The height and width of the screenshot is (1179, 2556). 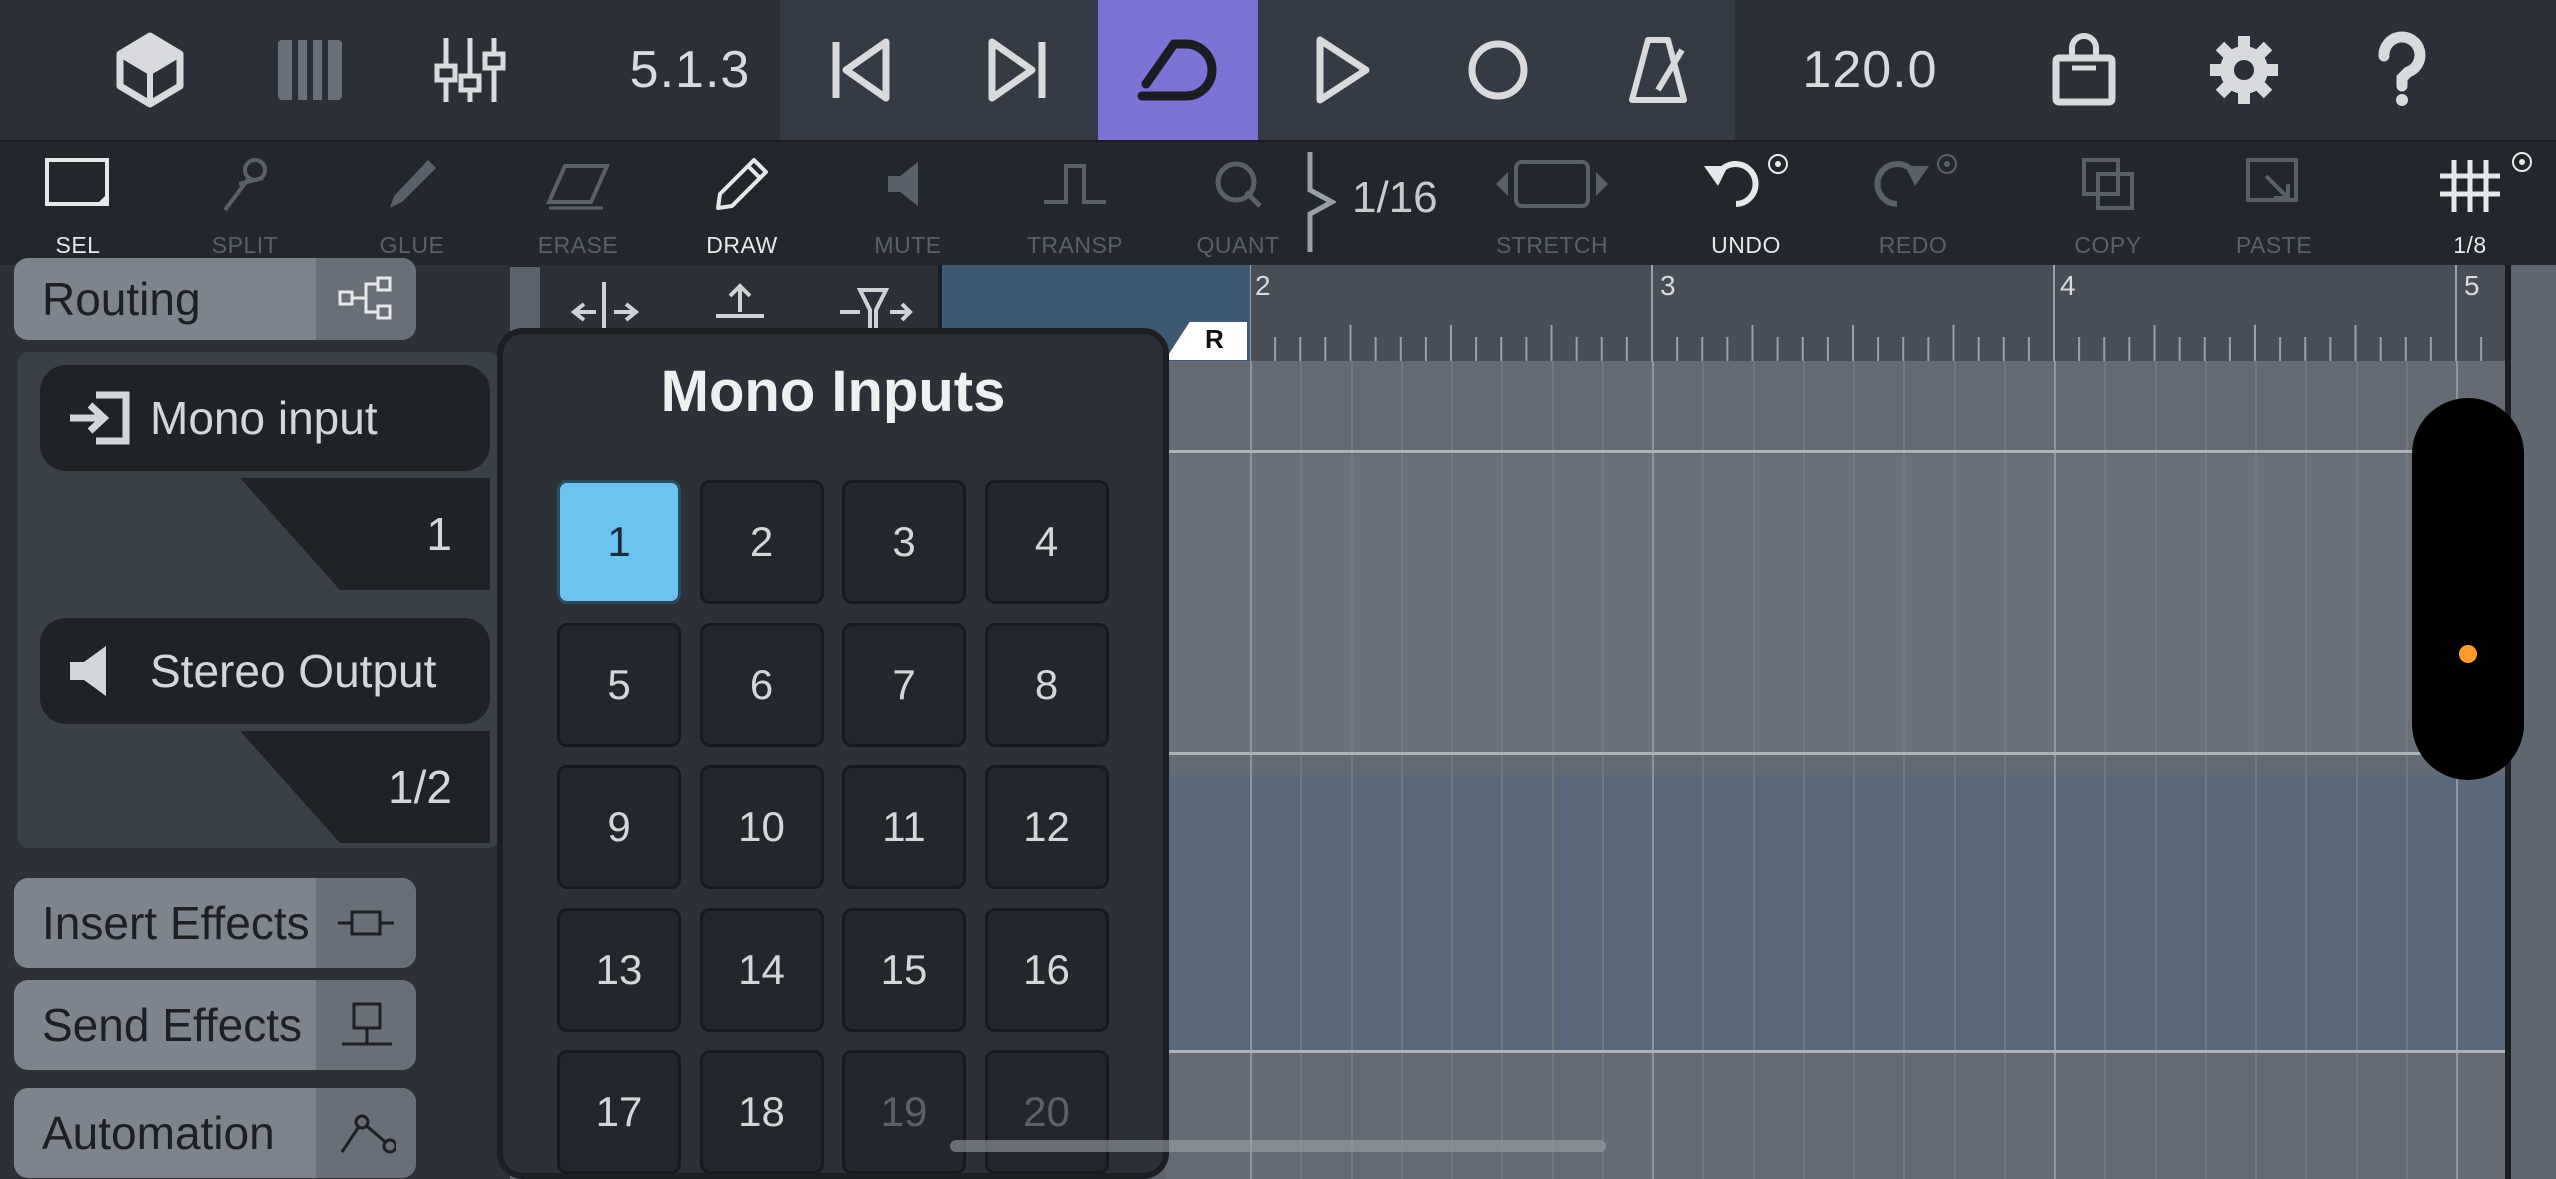 I want to click on input-key: 20, so click(x=1046, y=1112).